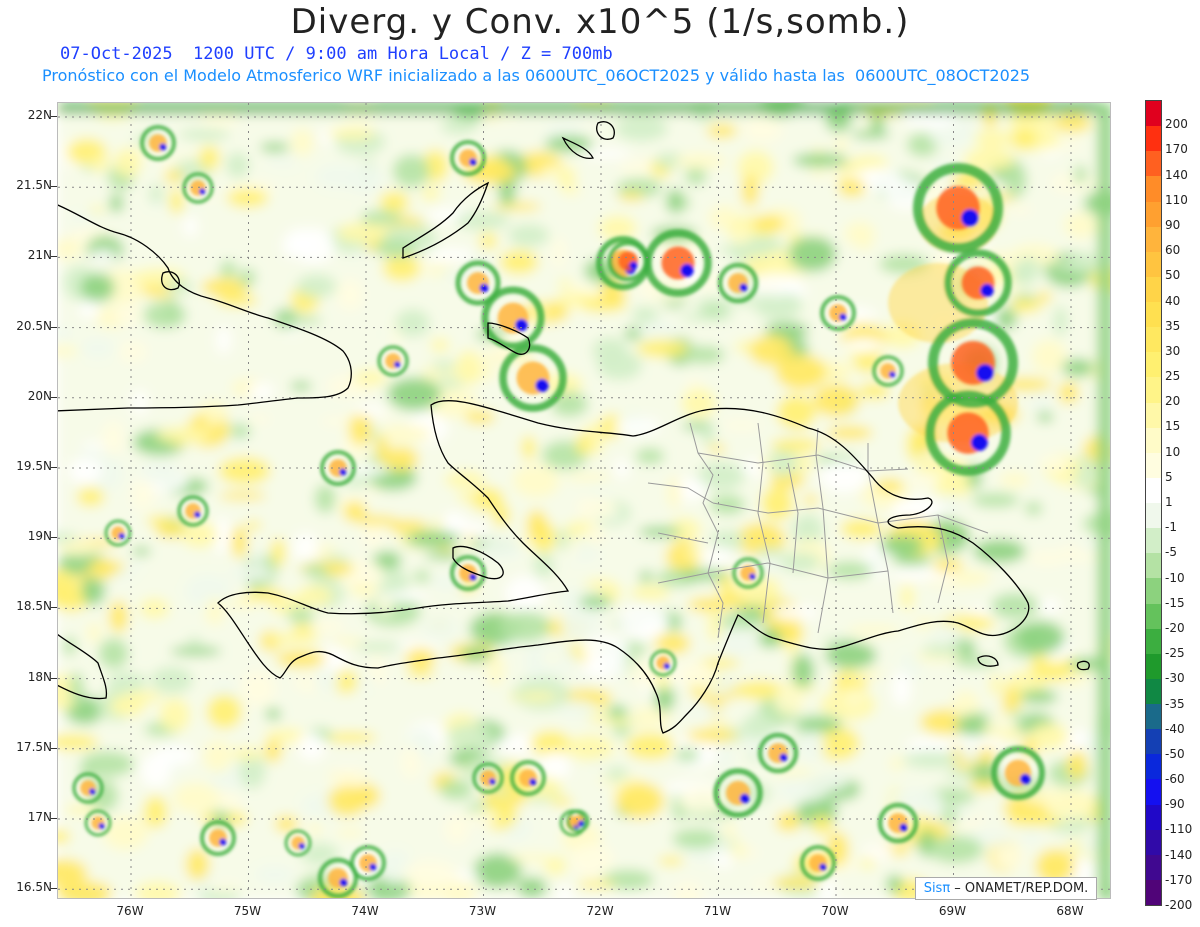  I want to click on colorbar-label: 40, so click(1173, 300).